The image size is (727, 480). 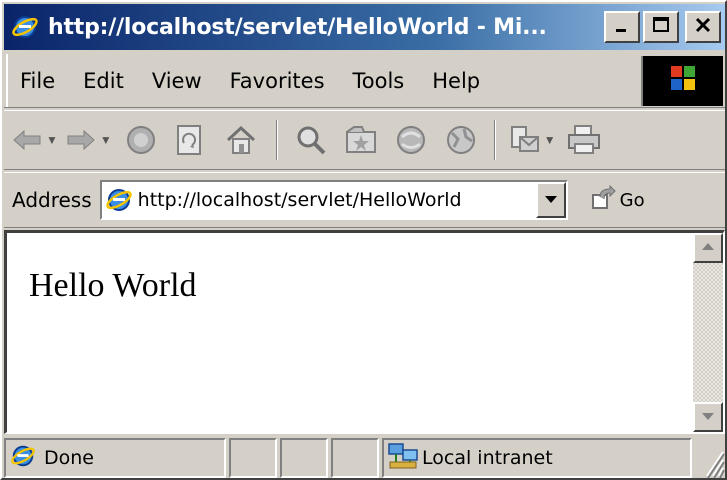 What do you see at coordinates (379, 81) in the screenshot?
I see `menu-tools: Tools` at bounding box center [379, 81].